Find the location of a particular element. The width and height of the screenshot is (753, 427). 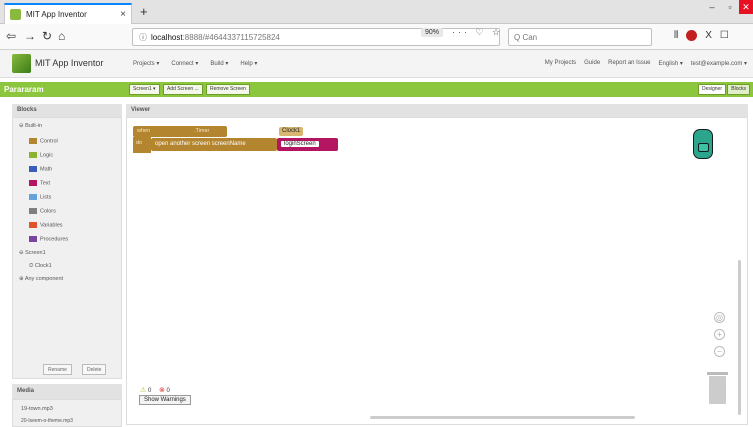

search-input: Q Can is located at coordinates (580, 37).